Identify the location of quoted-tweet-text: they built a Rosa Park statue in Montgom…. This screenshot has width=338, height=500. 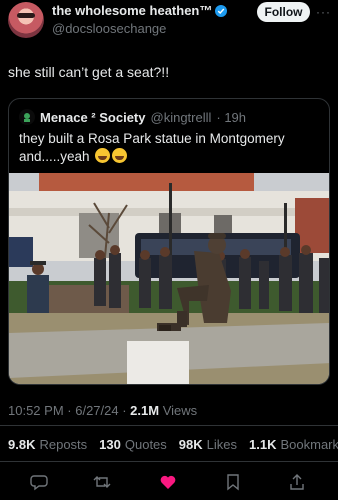
(169, 148).